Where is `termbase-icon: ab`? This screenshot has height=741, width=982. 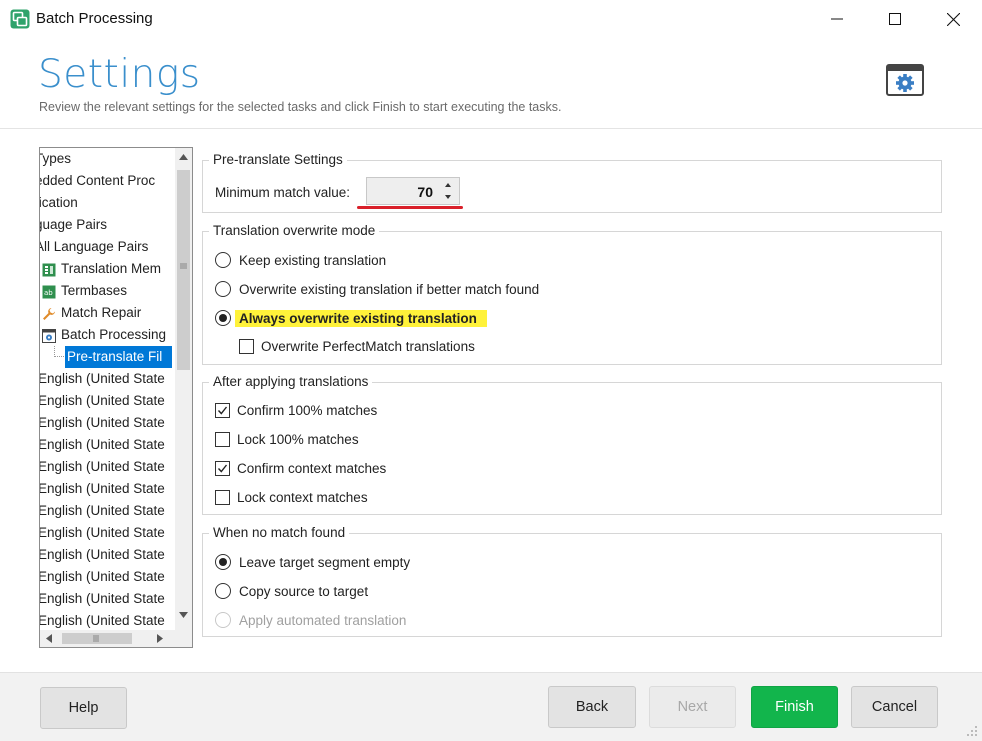 termbase-icon: ab is located at coordinates (49, 291).